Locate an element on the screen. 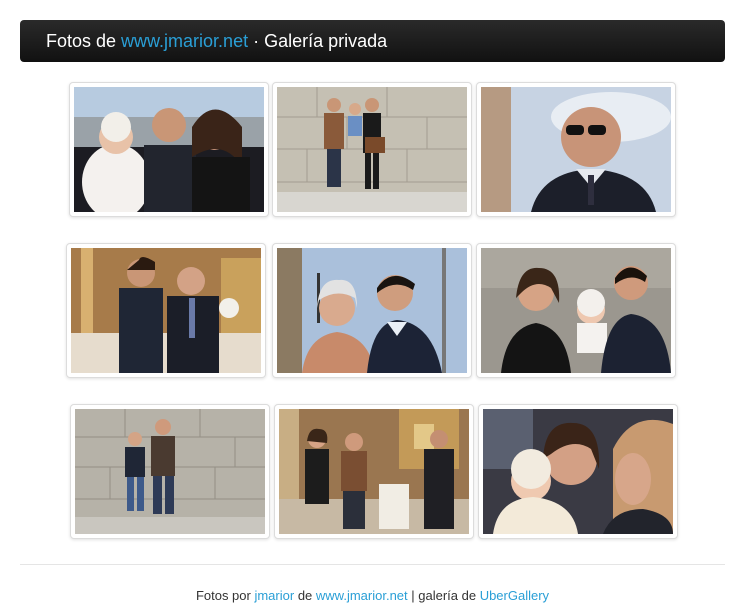 The width and height of the screenshot is (745, 615). header-site-link: www.jmarior.net is located at coordinates (184, 41).